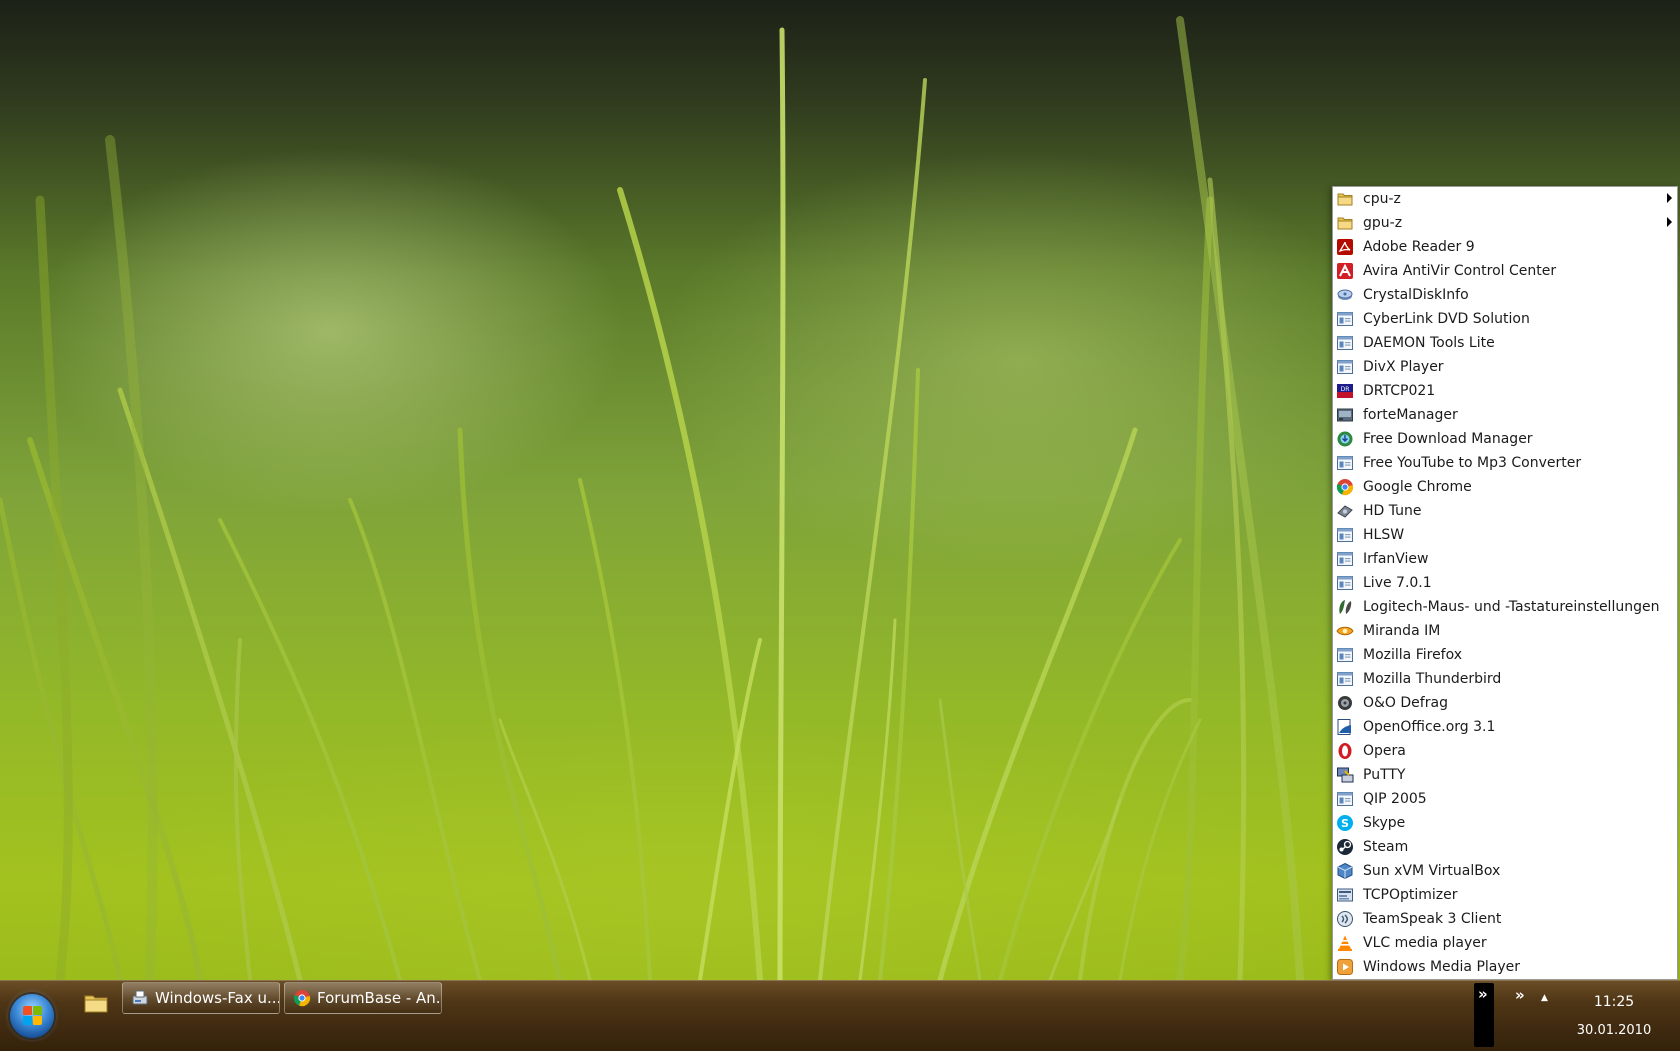  Describe the element at coordinates (1505, 751) in the screenshot. I see `menu-item-opera: Opera` at that location.